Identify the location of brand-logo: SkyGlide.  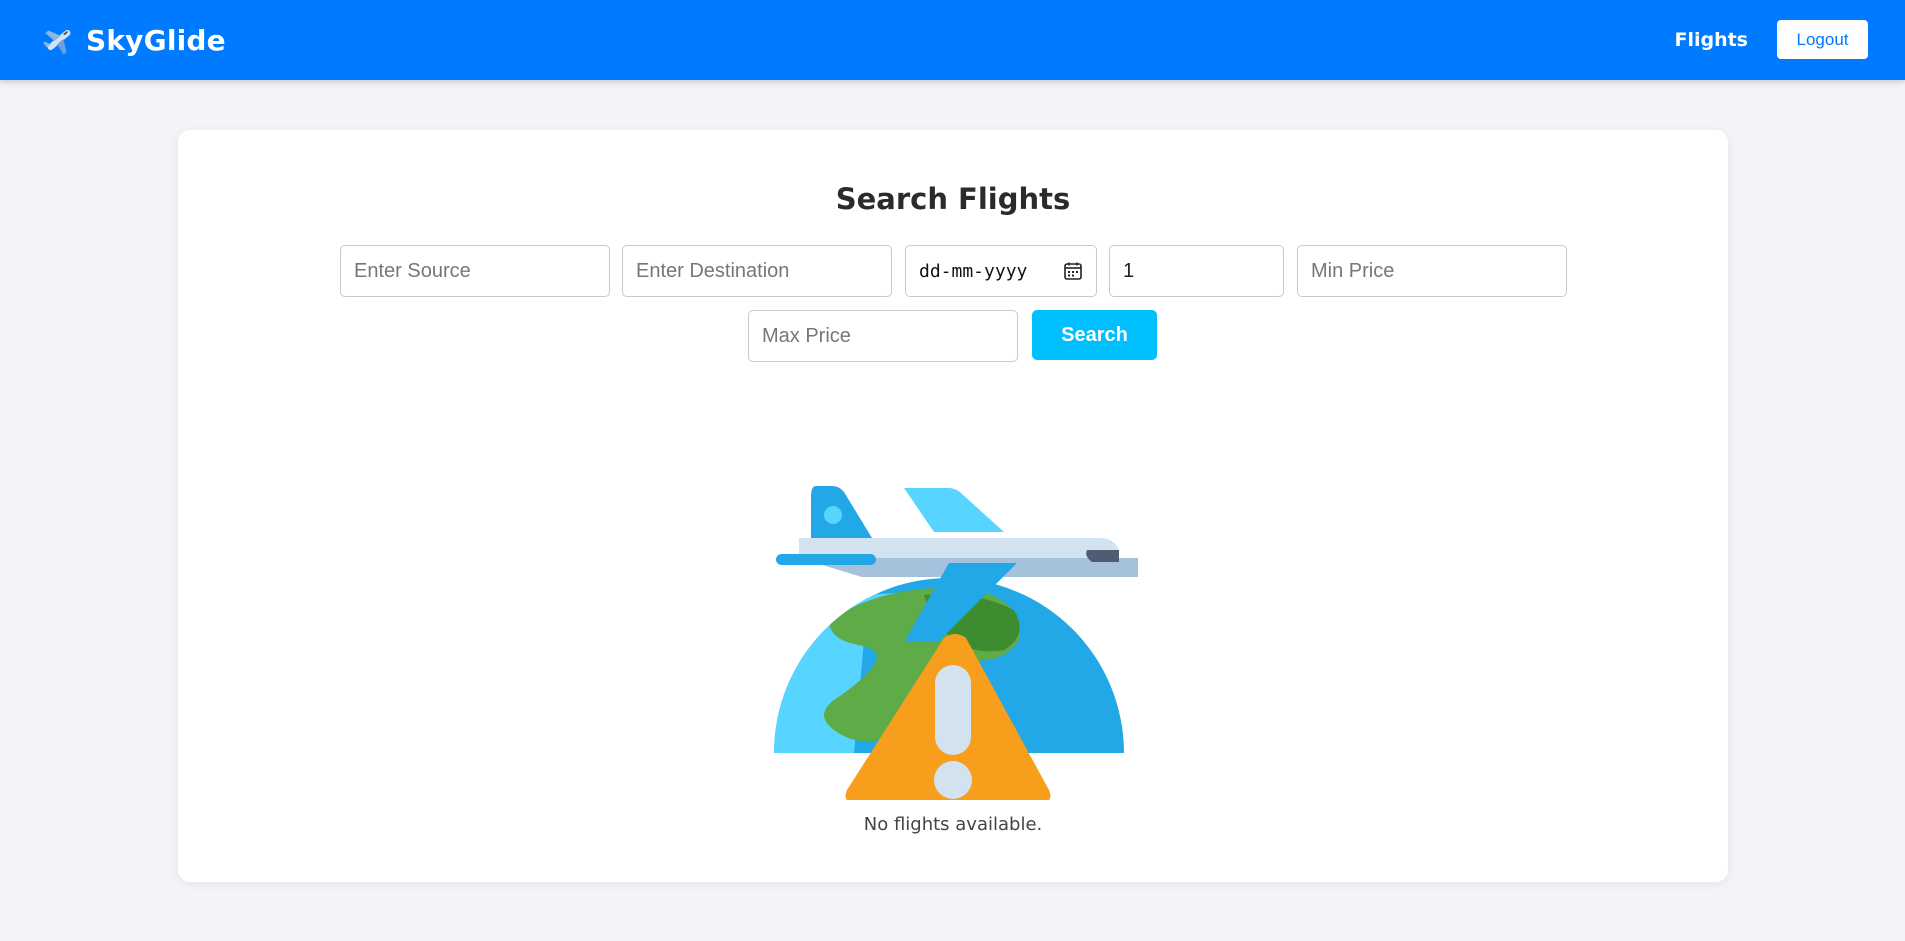
(134, 40).